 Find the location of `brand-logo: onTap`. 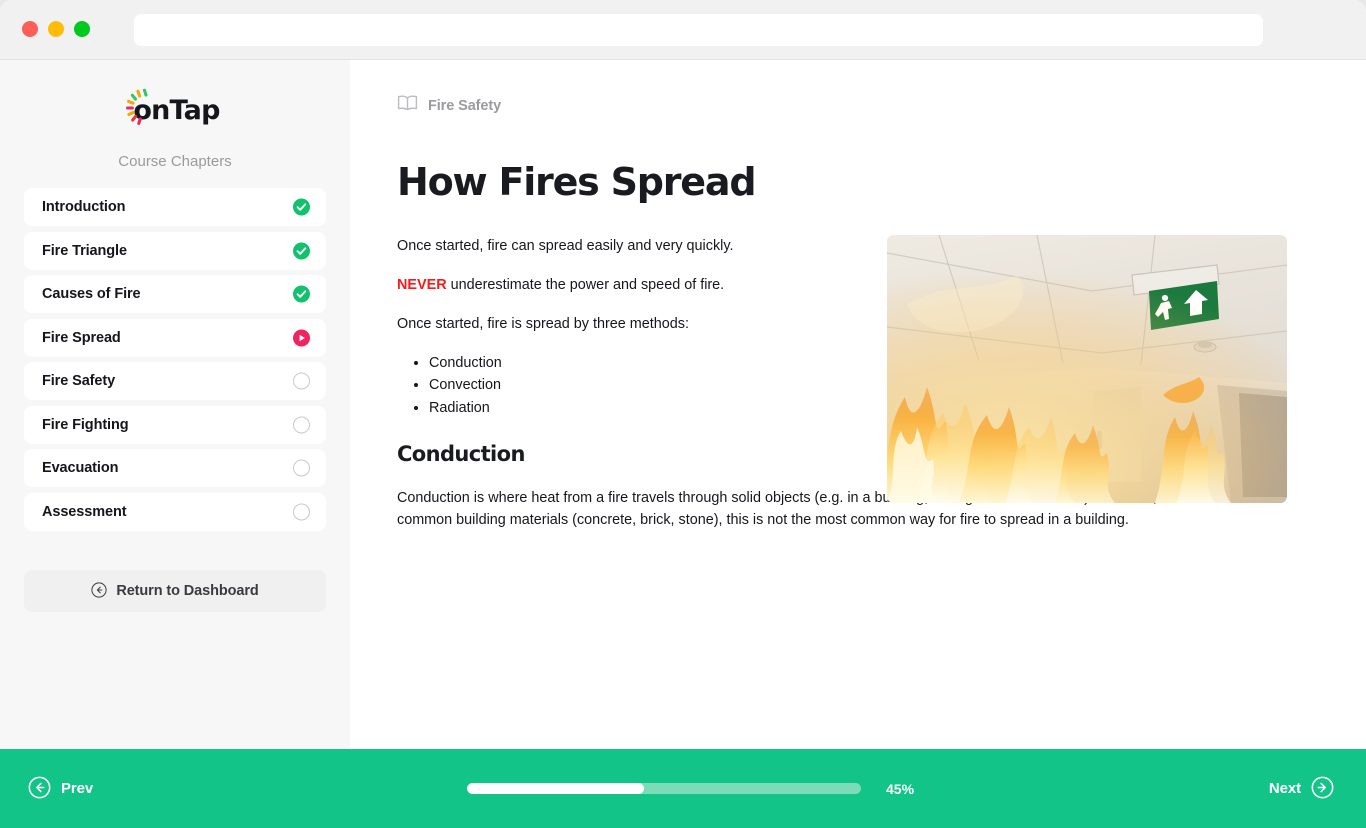

brand-logo: onTap is located at coordinates (175, 110).